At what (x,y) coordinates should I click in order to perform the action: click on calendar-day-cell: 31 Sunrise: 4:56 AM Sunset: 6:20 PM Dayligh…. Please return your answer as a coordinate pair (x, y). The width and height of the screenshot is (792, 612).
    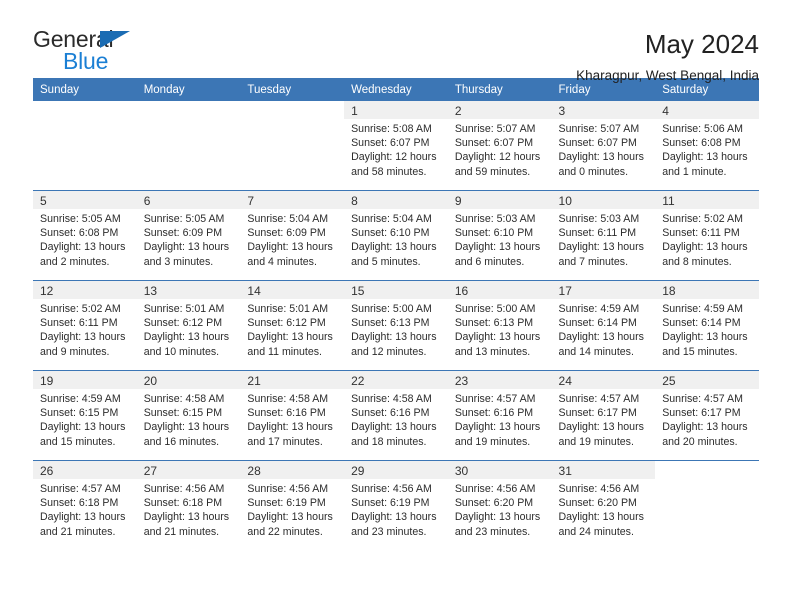
    Looking at the image, I should click on (603, 505).